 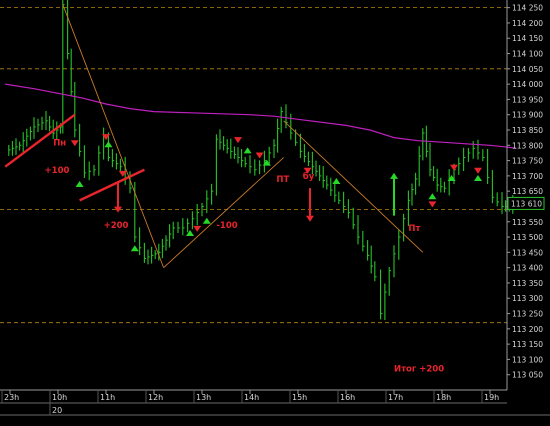 I want to click on chart-annotation: Пт, so click(x=414, y=229).